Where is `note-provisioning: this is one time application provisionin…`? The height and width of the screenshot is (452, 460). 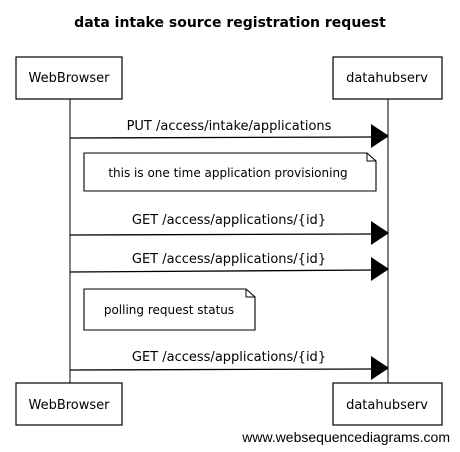
note-provisioning: this is one time application provisionin… is located at coordinates (230, 172).